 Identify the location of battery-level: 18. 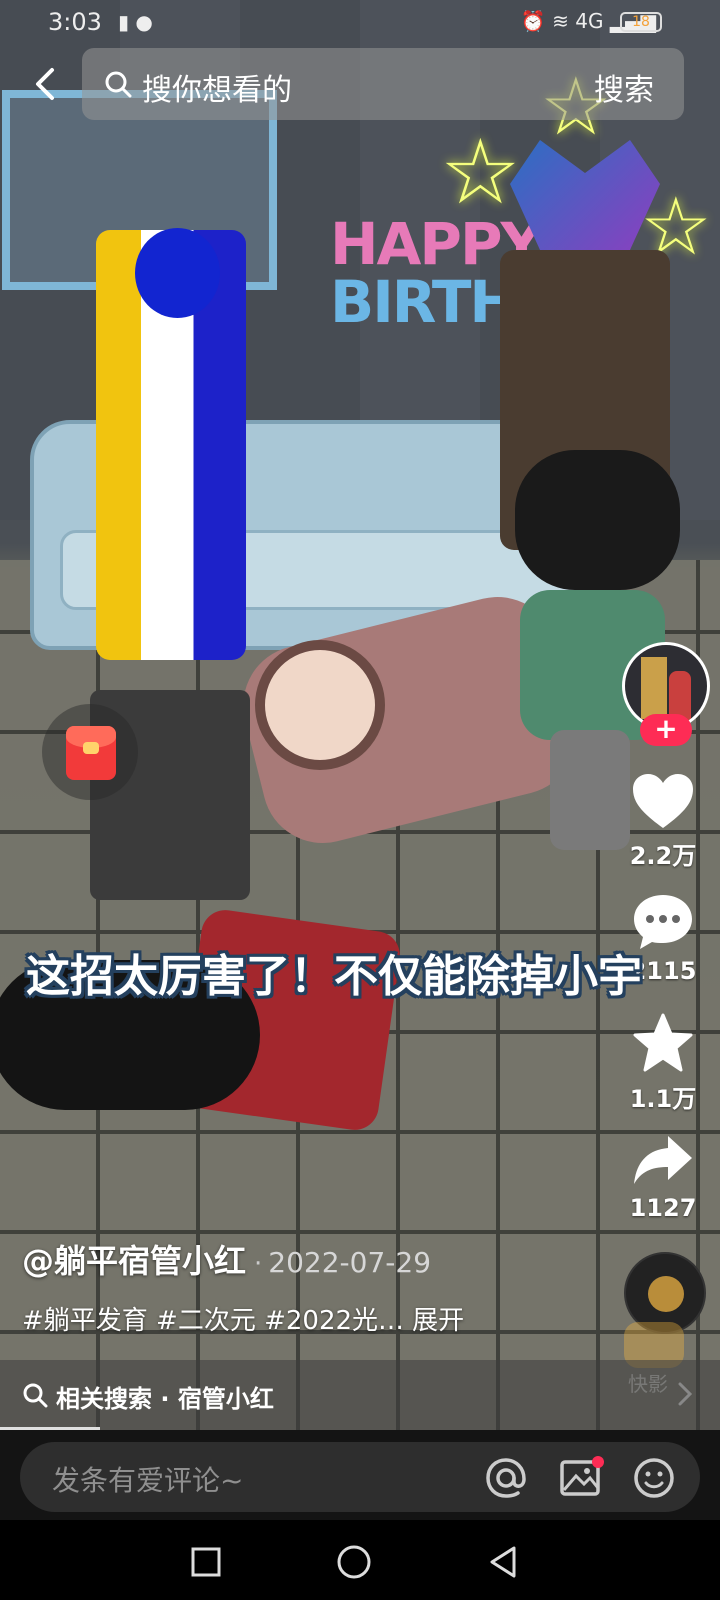
(641, 22).